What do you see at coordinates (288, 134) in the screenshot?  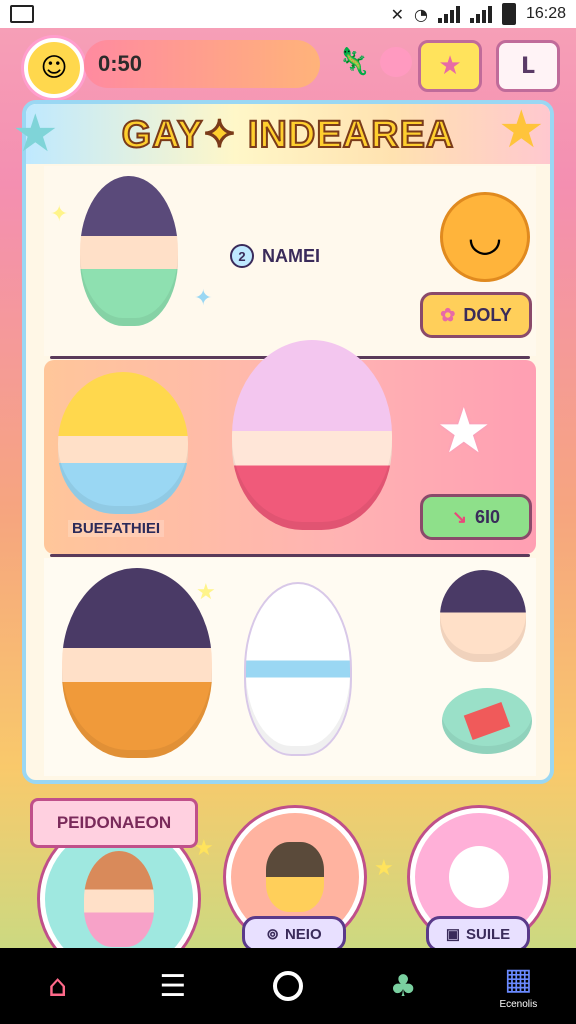 I see `panel-title: GAY✦ INDEAREA` at bounding box center [288, 134].